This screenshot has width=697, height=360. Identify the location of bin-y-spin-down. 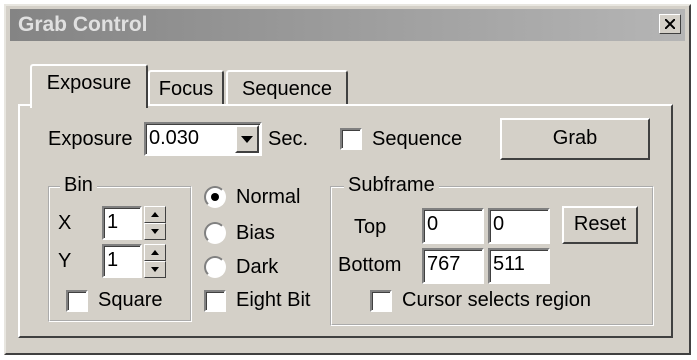
(155, 269).